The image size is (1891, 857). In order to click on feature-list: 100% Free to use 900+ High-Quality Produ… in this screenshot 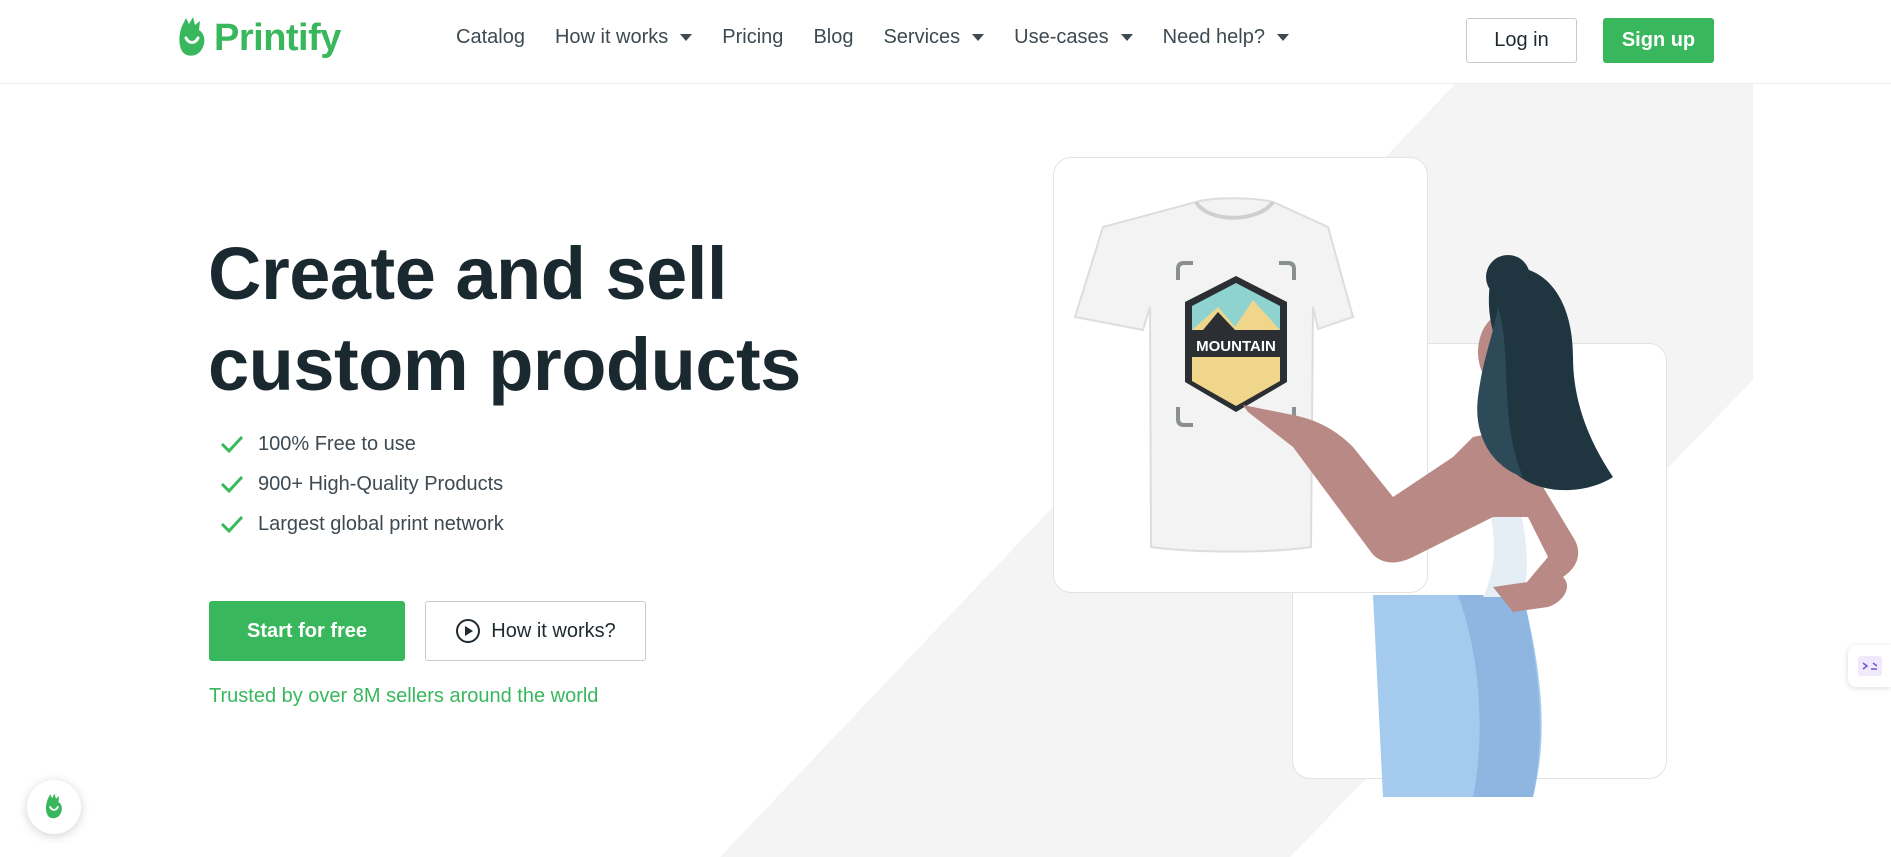, I will do `click(362, 484)`.